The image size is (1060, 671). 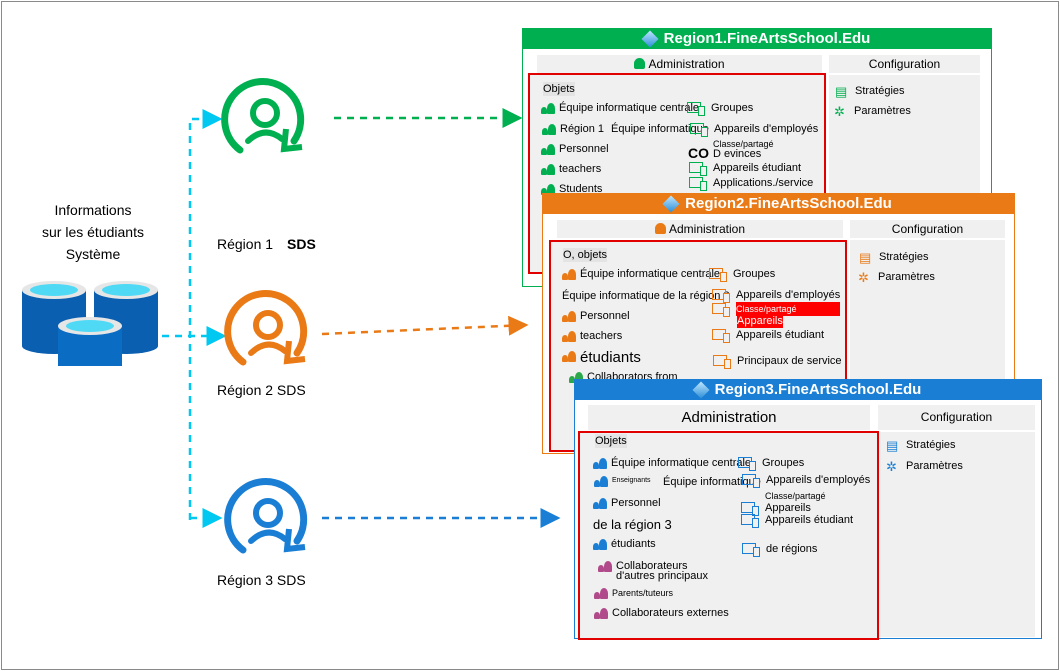 What do you see at coordinates (737, 154) in the screenshot?
I see `object-item: D evinces` at bounding box center [737, 154].